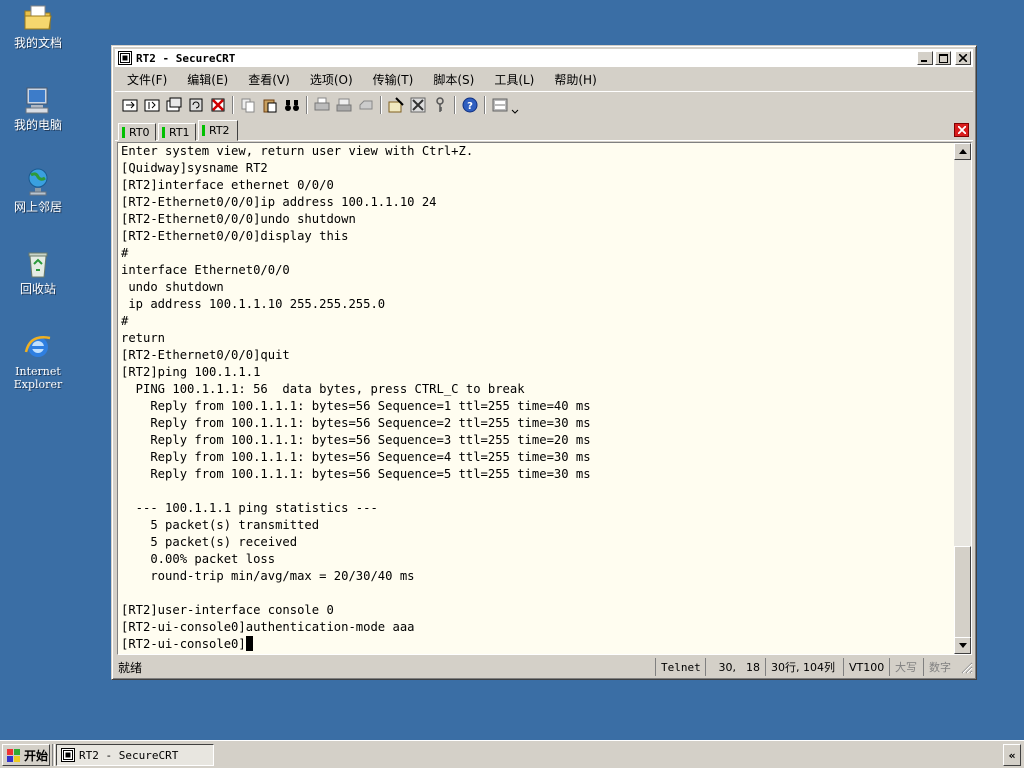  I want to click on connect-in-tab-button, so click(174, 105).